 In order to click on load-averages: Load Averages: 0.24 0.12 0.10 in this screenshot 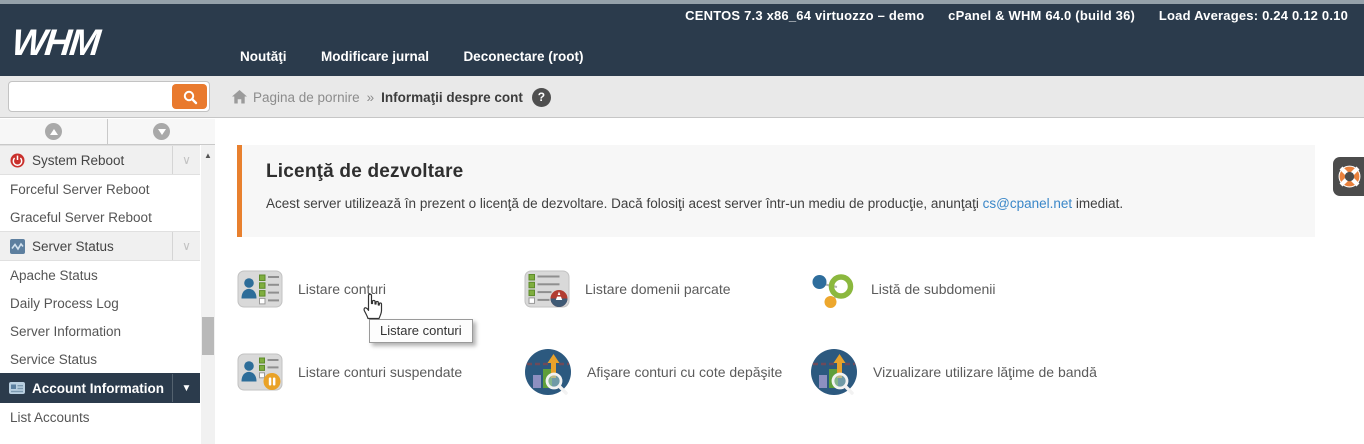, I will do `click(1253, 15)`.